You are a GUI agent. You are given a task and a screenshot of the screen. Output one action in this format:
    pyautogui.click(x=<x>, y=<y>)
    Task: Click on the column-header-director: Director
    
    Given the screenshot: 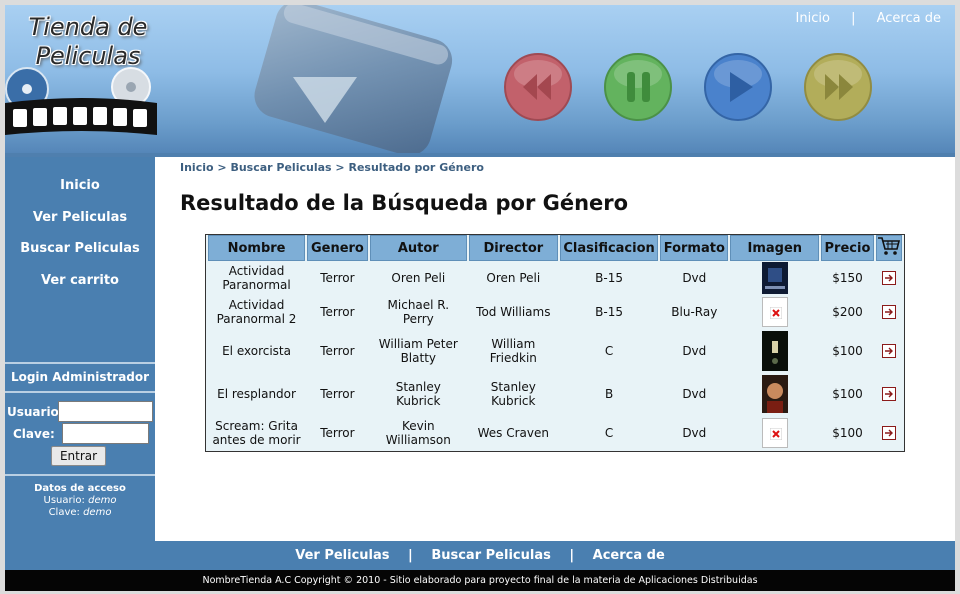 What is the action you would take?
    pyautogui.click(x=513, y=248)
    